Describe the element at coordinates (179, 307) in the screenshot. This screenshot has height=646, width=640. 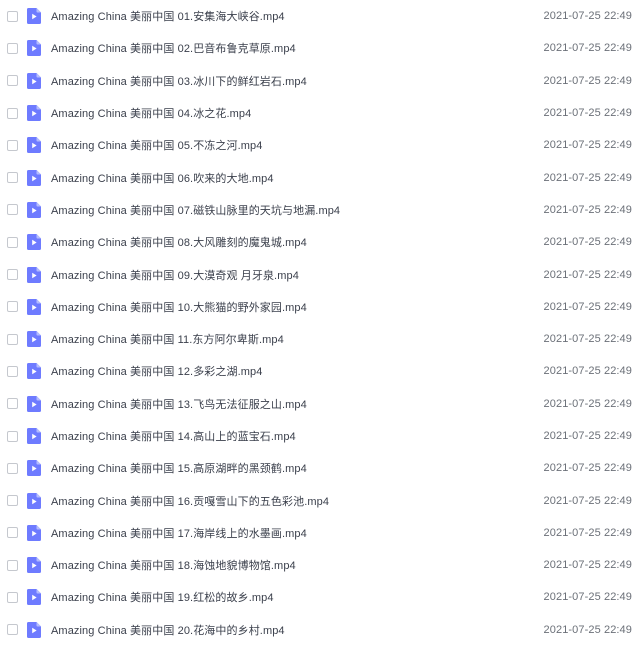
I see `file-name: Amazing China 美丽中国 10.大熊猫的野外家园.mp4` at that location.